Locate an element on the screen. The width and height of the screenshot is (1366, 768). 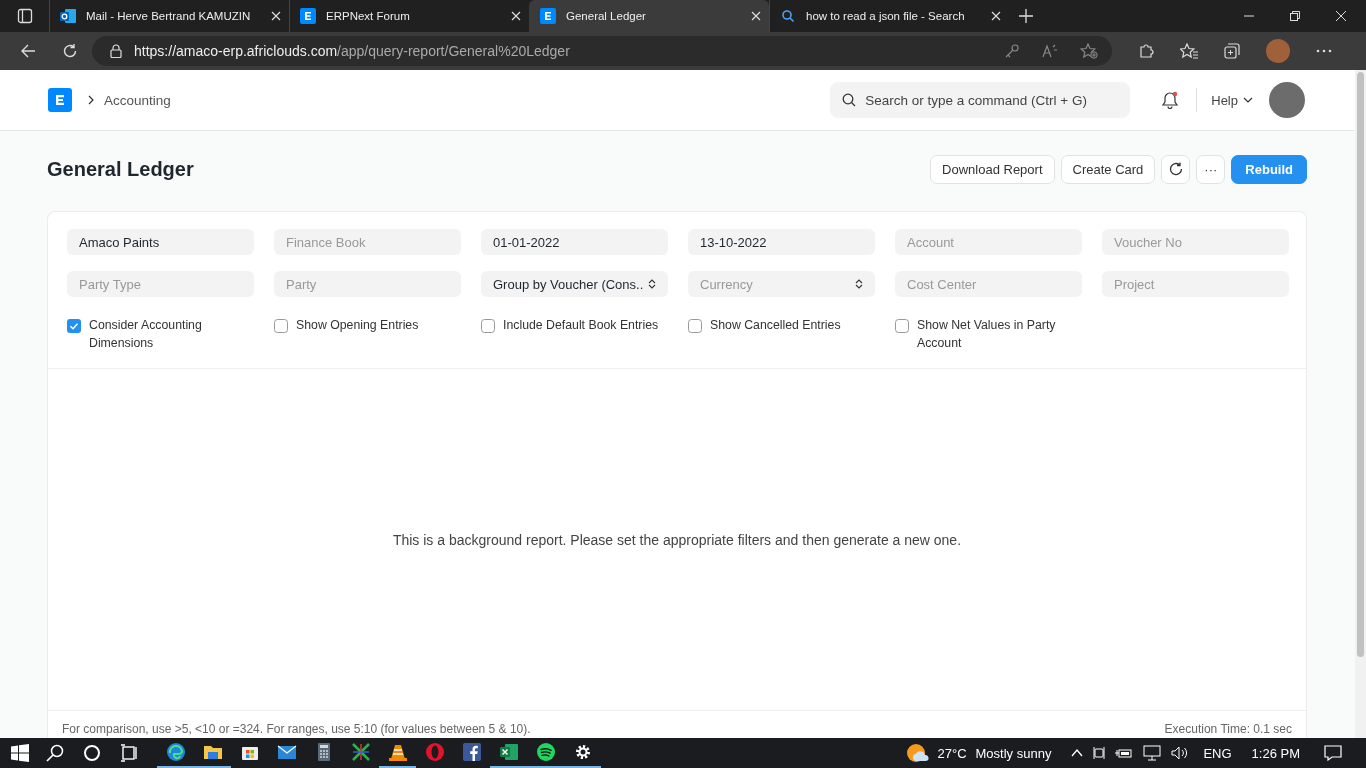
input-field: Account is located at coordinates (988, 242).